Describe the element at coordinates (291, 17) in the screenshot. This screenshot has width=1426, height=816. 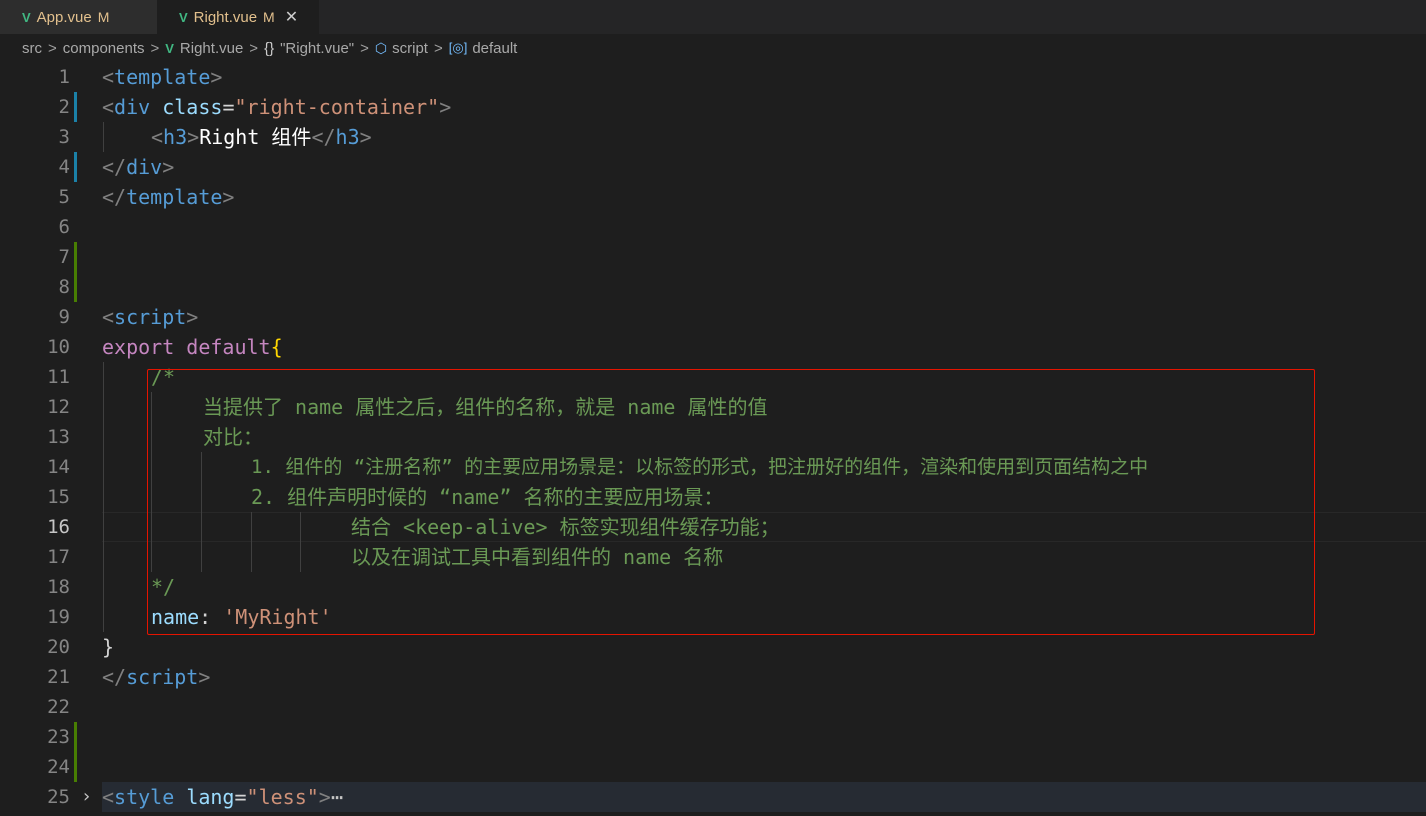
I see `close-icon: ✕` at that location.